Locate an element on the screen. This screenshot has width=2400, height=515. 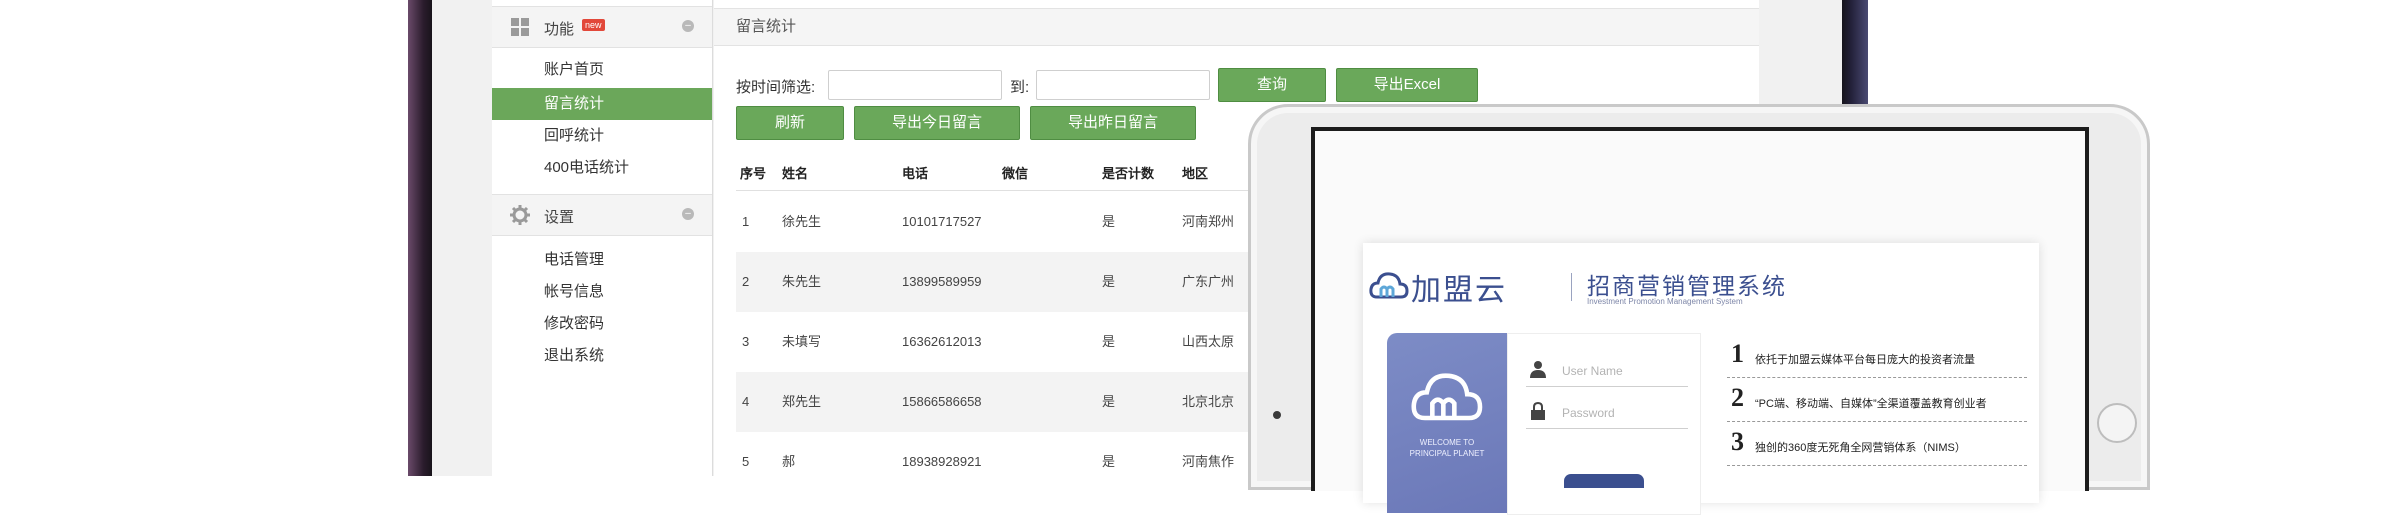
feature-number: 2 is located at coordinates (1737, 397).